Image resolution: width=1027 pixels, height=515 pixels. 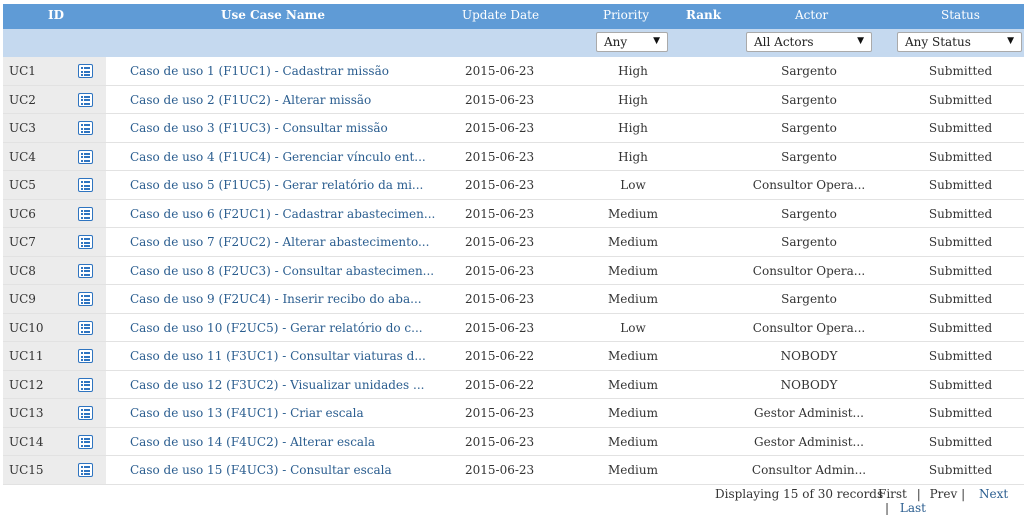 I want to click on use-case-name-link: Caso de uso 1 (F1UC1) - Cadastrar missão, so click(x=259, y=71).